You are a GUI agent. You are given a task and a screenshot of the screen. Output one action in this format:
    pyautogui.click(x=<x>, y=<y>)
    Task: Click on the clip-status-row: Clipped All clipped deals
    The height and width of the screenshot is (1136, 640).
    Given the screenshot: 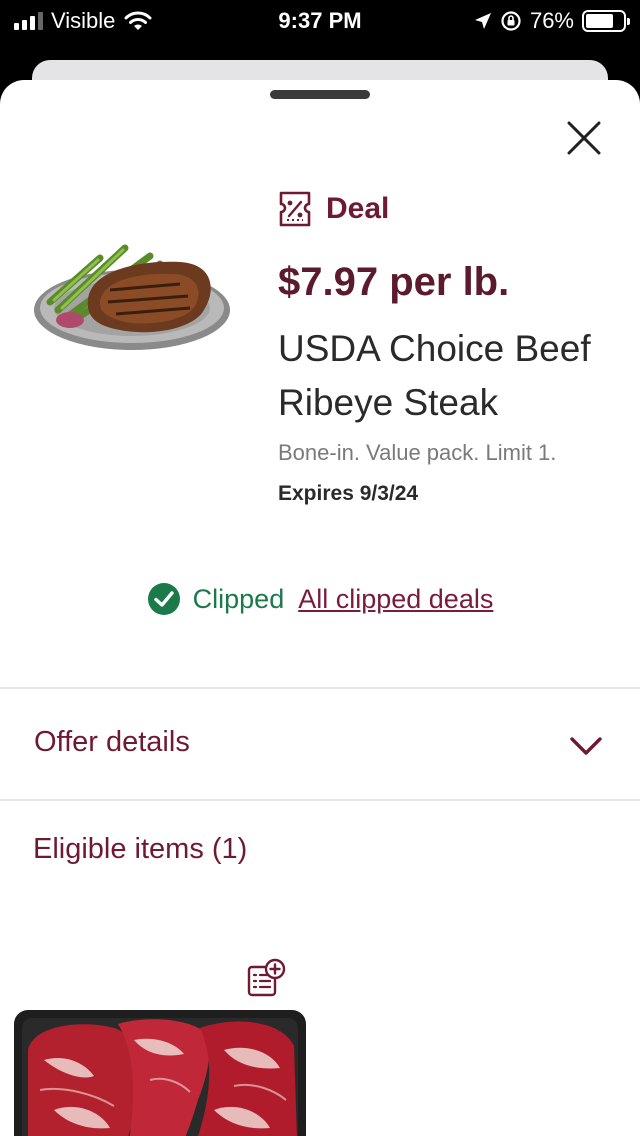 What is the action you would take?
    pyautogui.click(x=320, y=599)
    